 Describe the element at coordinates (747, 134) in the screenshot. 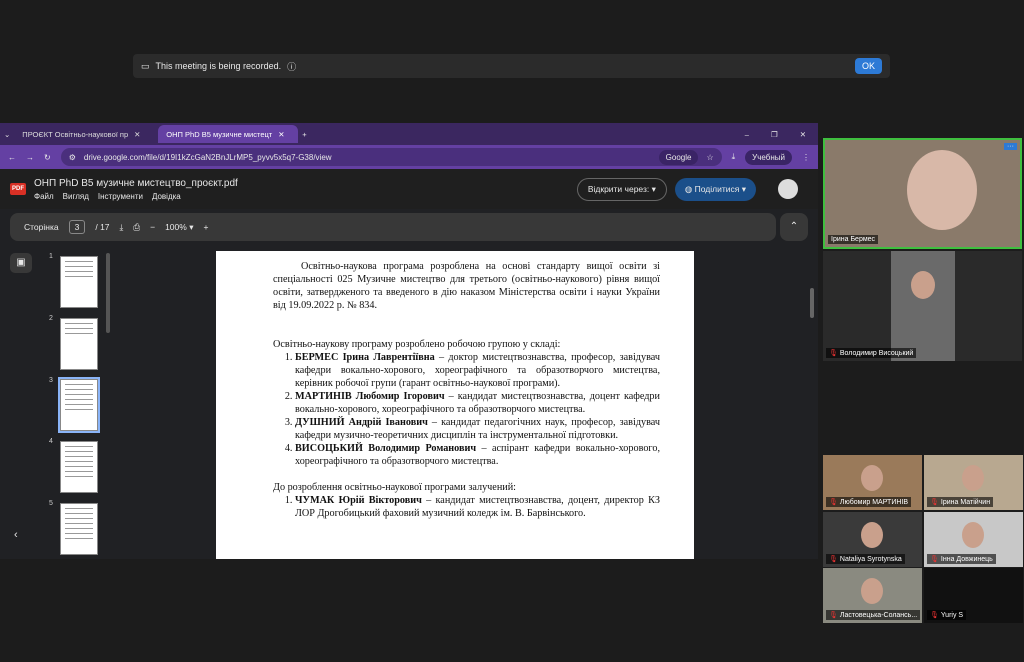

I see `minimize-button: –` at that location.